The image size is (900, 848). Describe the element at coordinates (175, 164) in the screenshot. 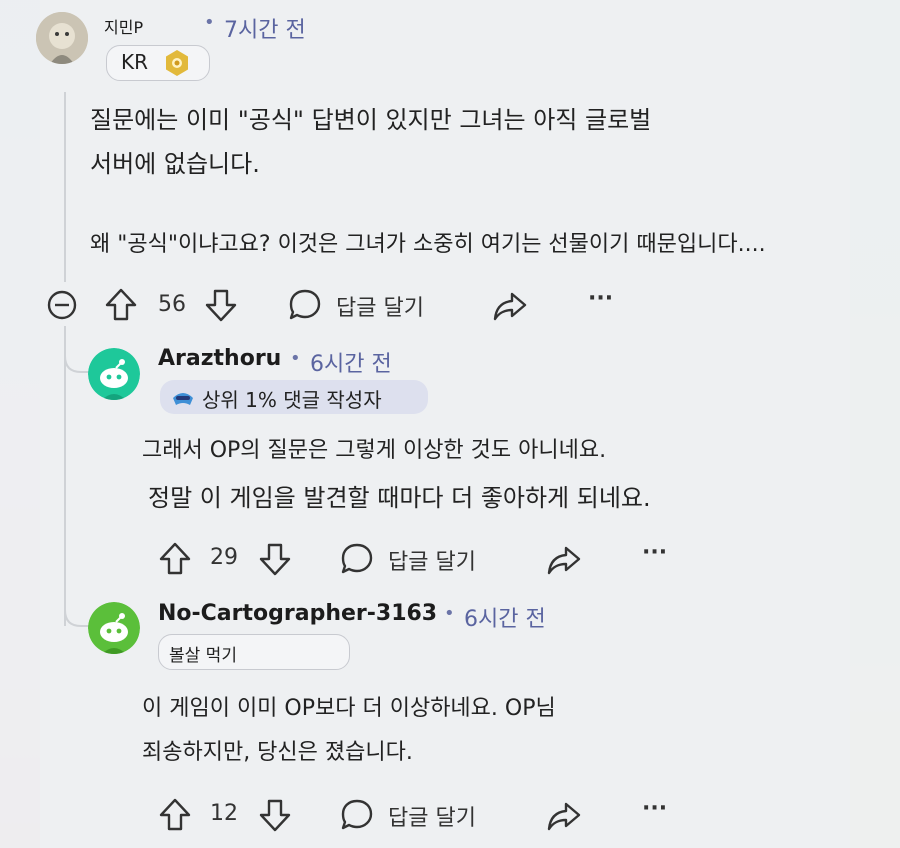

I see `comment-body-line: 서버에 없습니다.` at that location.